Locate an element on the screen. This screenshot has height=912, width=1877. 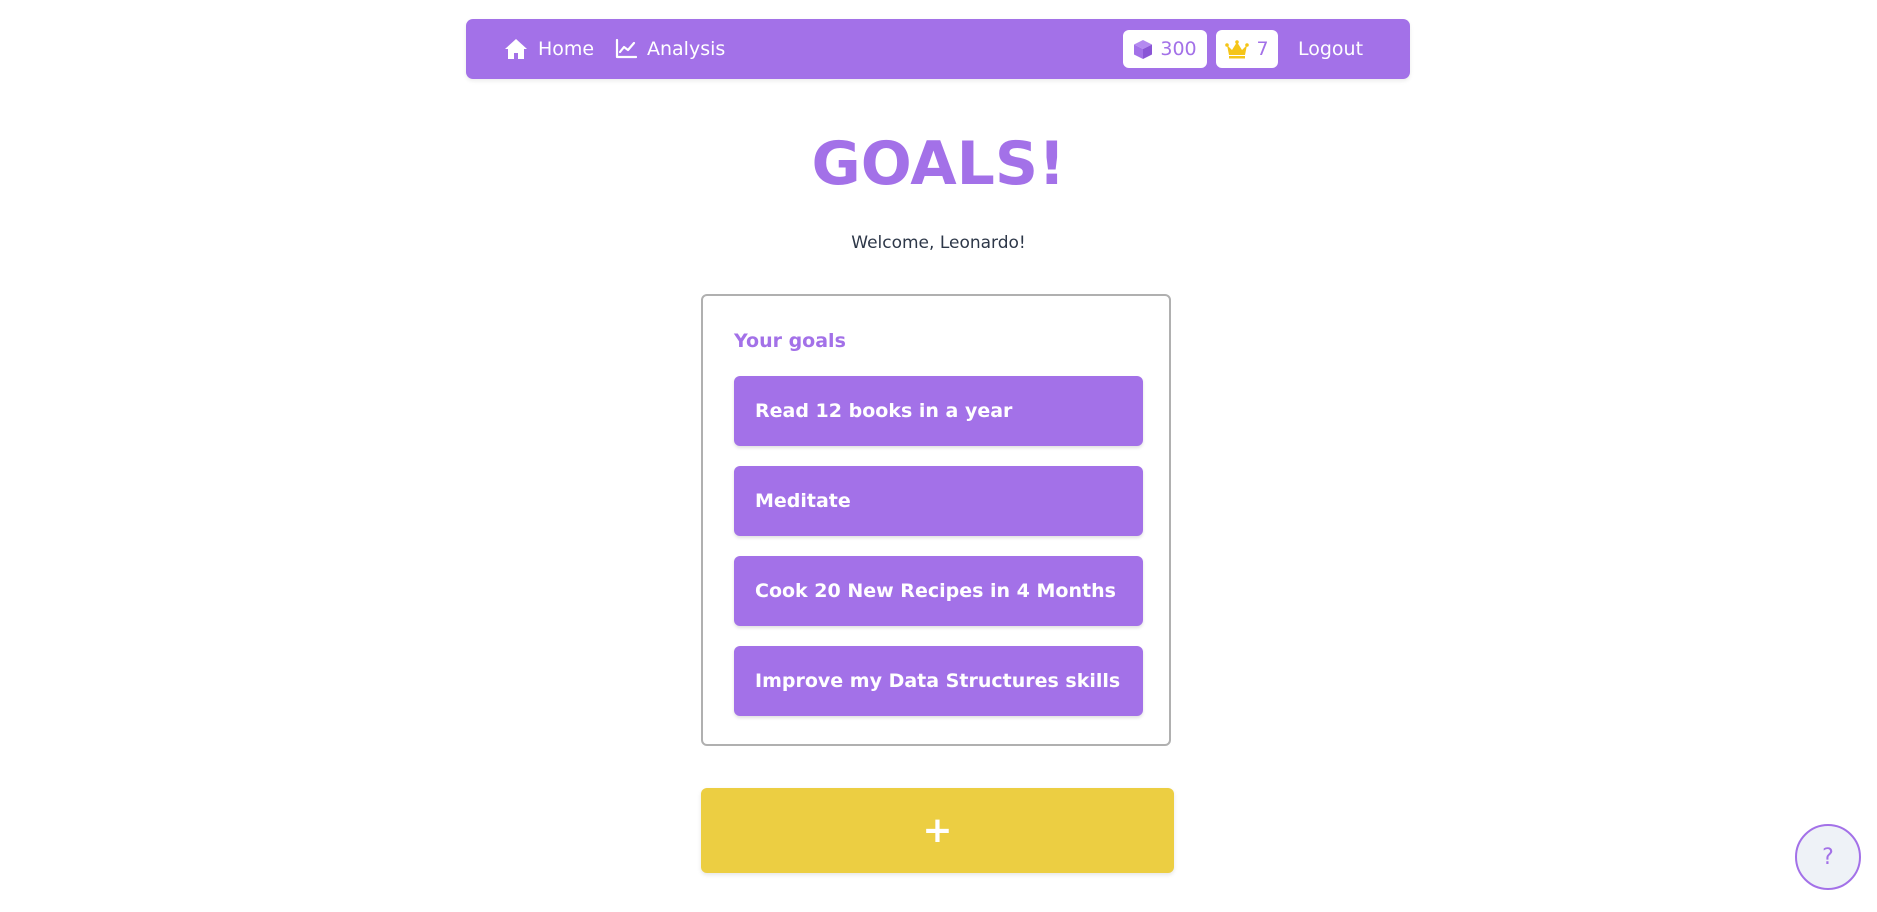
logout-link: Logout is located at coordinates (1330, 49).